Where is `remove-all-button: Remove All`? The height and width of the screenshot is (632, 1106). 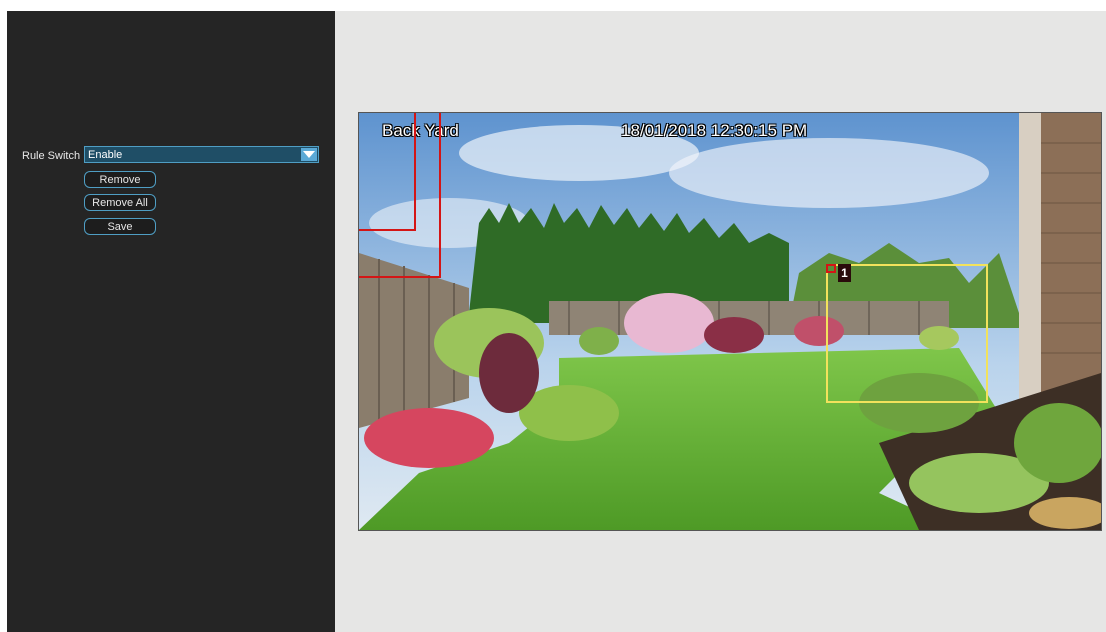
remove-all-button: Remove All is located at coordinates (120, 202).